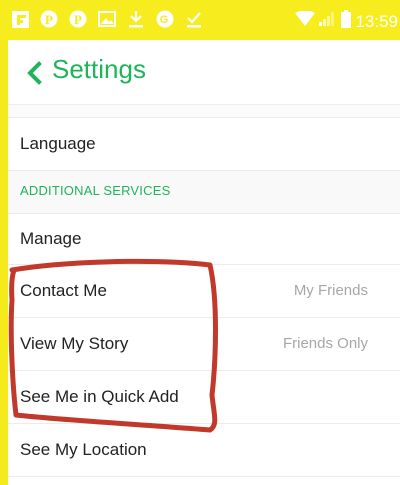 The height and width of the screenshot is (485, 400). I want to click on view-my-story-row: View My Story Friends Only, so click(204, 344).